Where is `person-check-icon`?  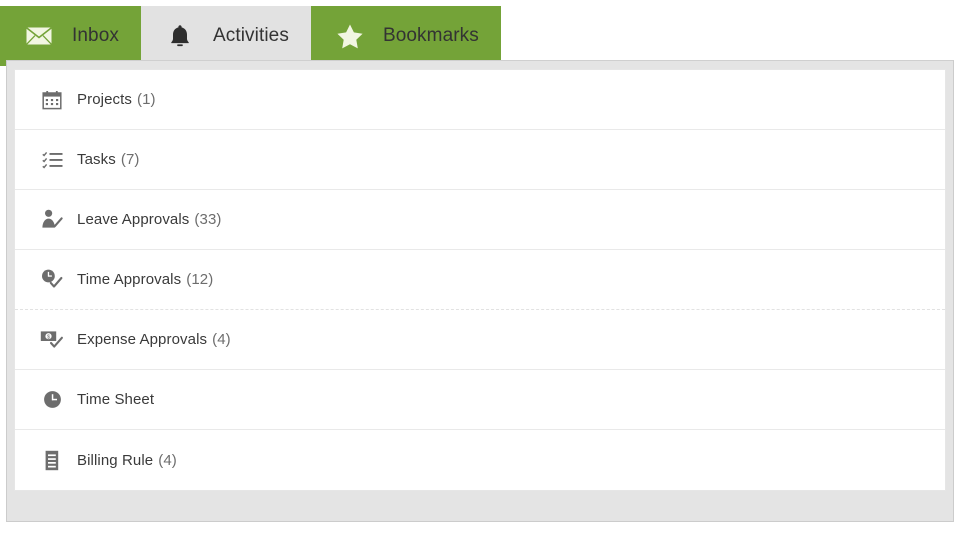 person-check-icon is located at coordinates (52, 220).